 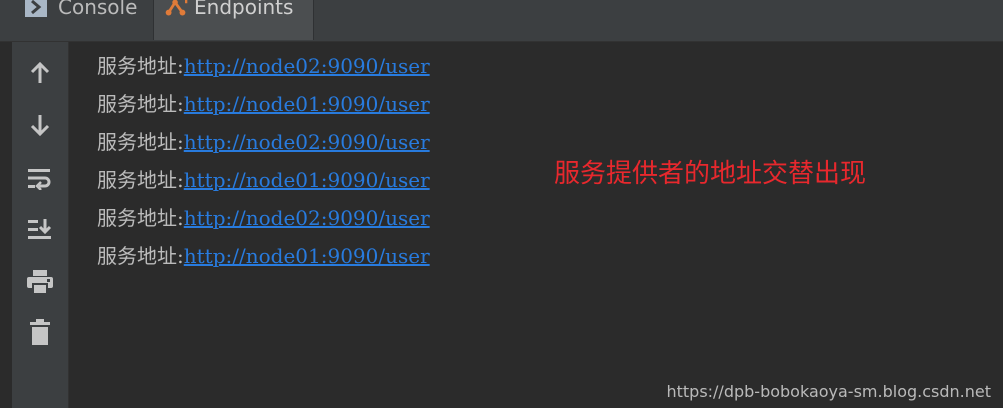 What do you see at coordinates (244, 9) in the screenshot?
I see `tab-endpoints-label: Endpoints` at bounding box center [244, 9].